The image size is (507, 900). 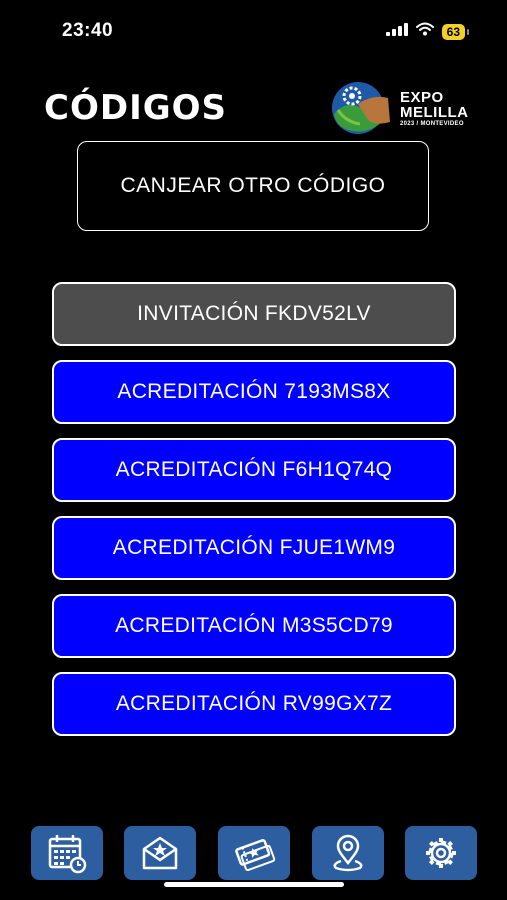 I want to click on status-bar: 23:40 63, so click(x=253, y=30).